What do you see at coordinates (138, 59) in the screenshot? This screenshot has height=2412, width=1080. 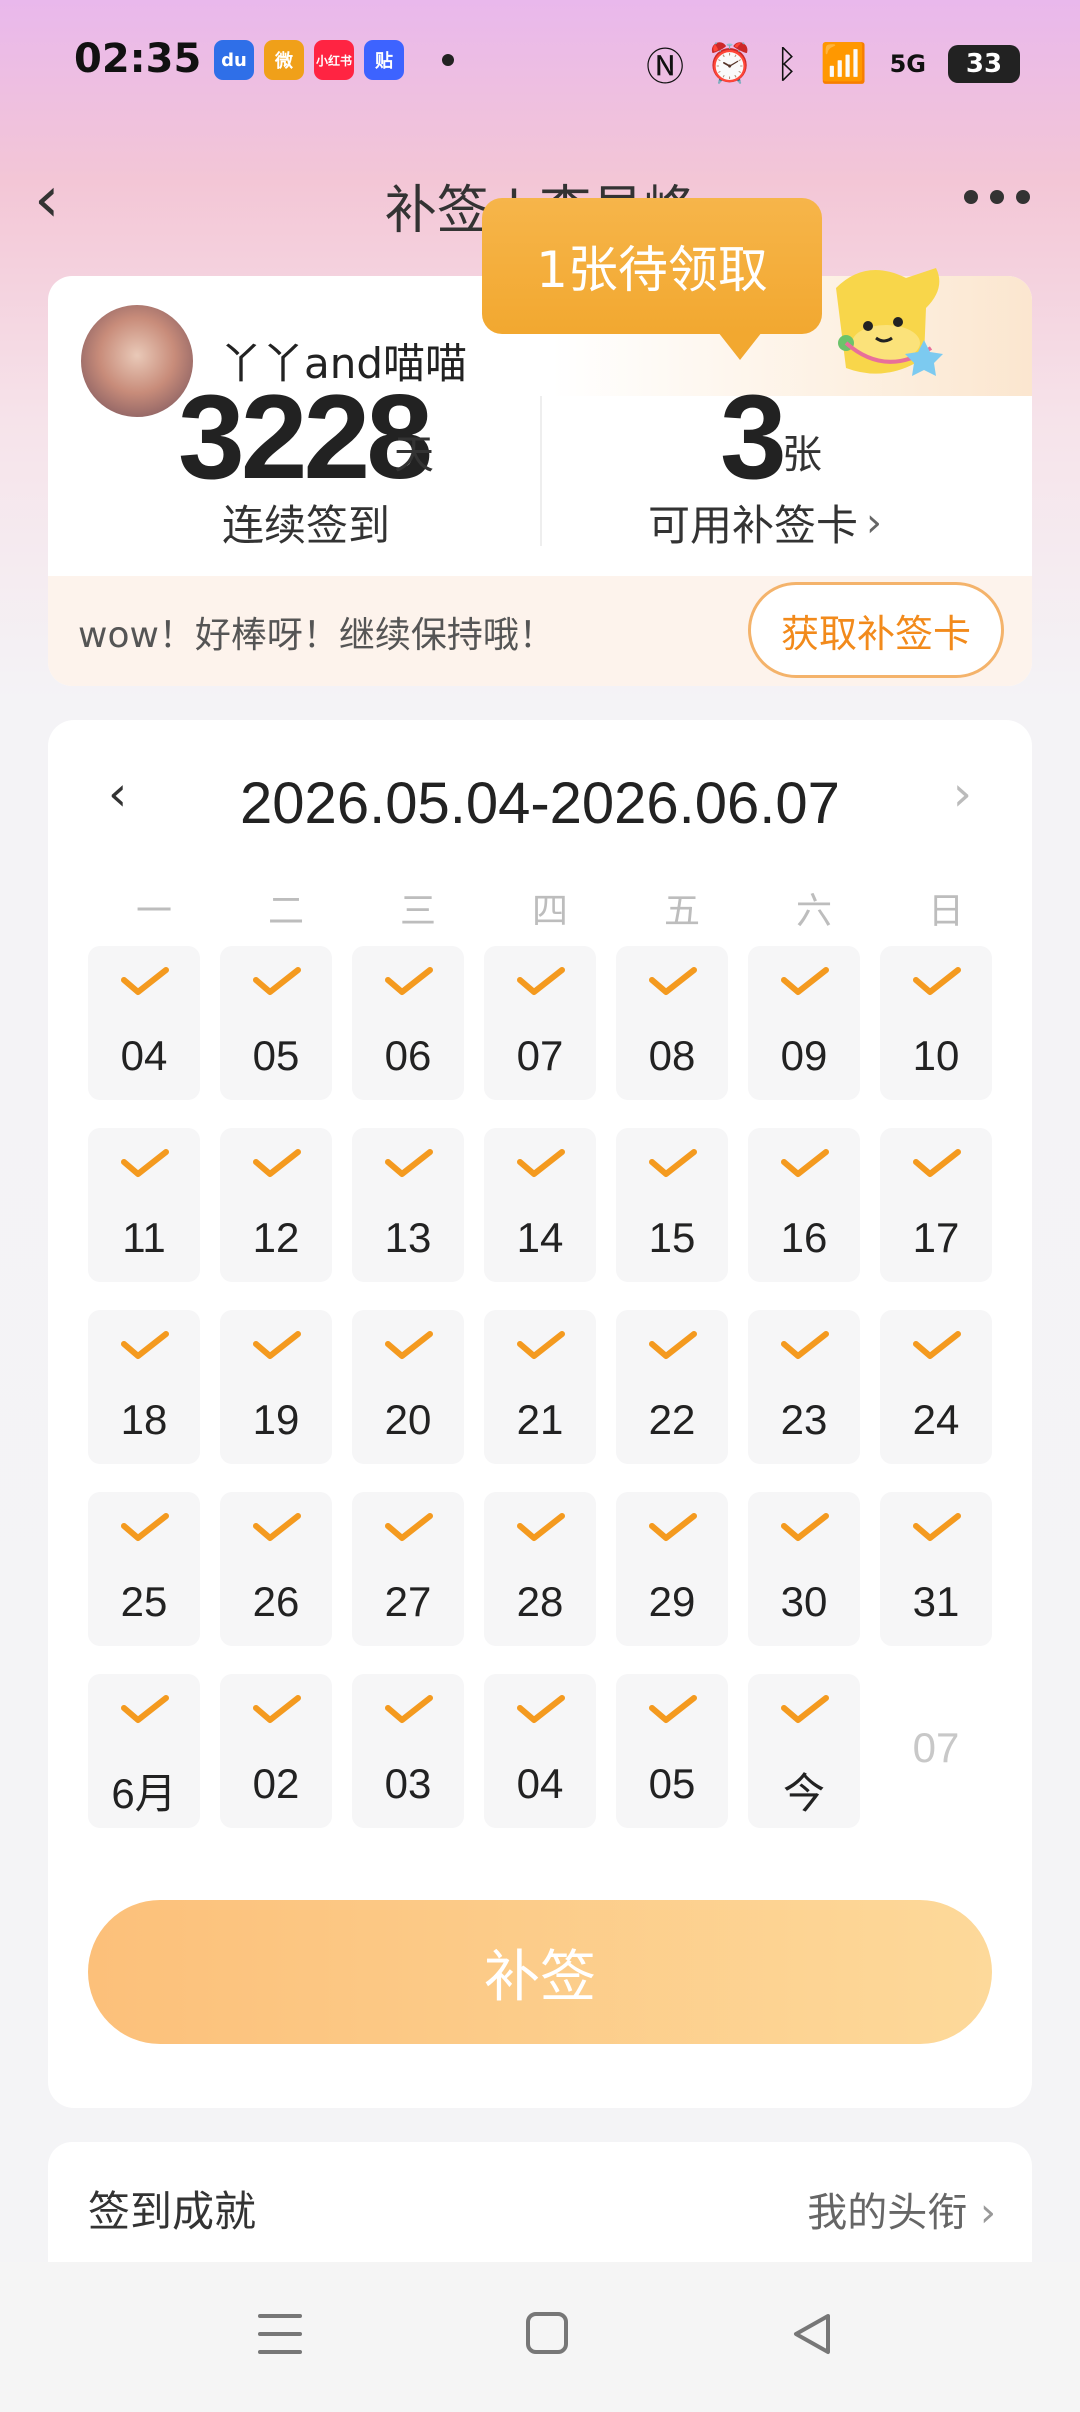 I see `status-time: 02:35` at bounding box center [138, 59].